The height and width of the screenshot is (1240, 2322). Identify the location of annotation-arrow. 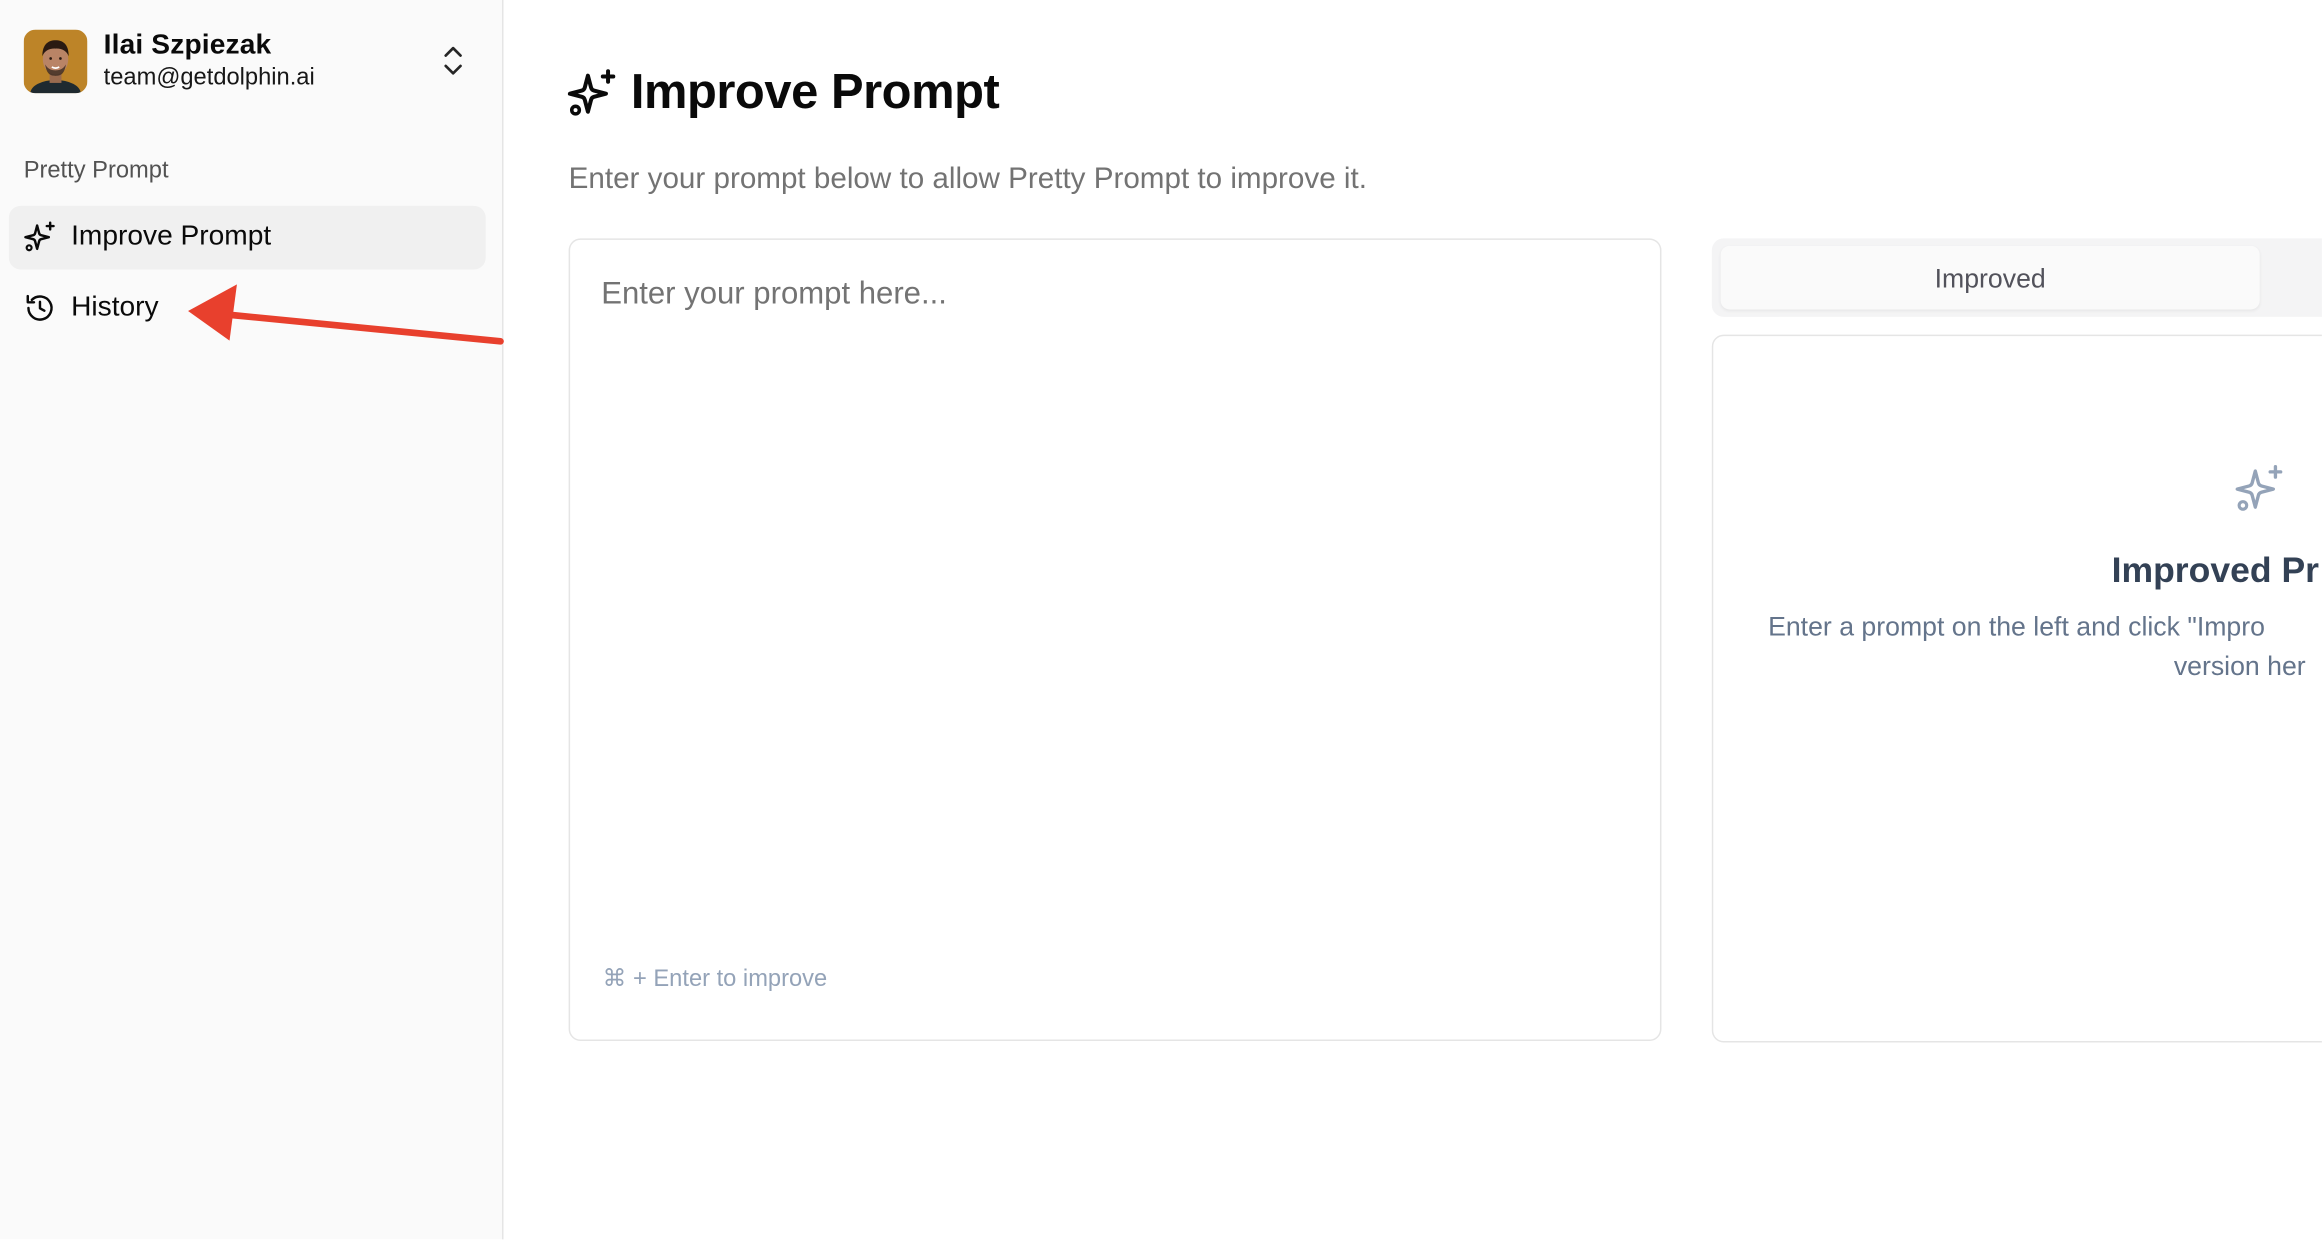
(346, 314).